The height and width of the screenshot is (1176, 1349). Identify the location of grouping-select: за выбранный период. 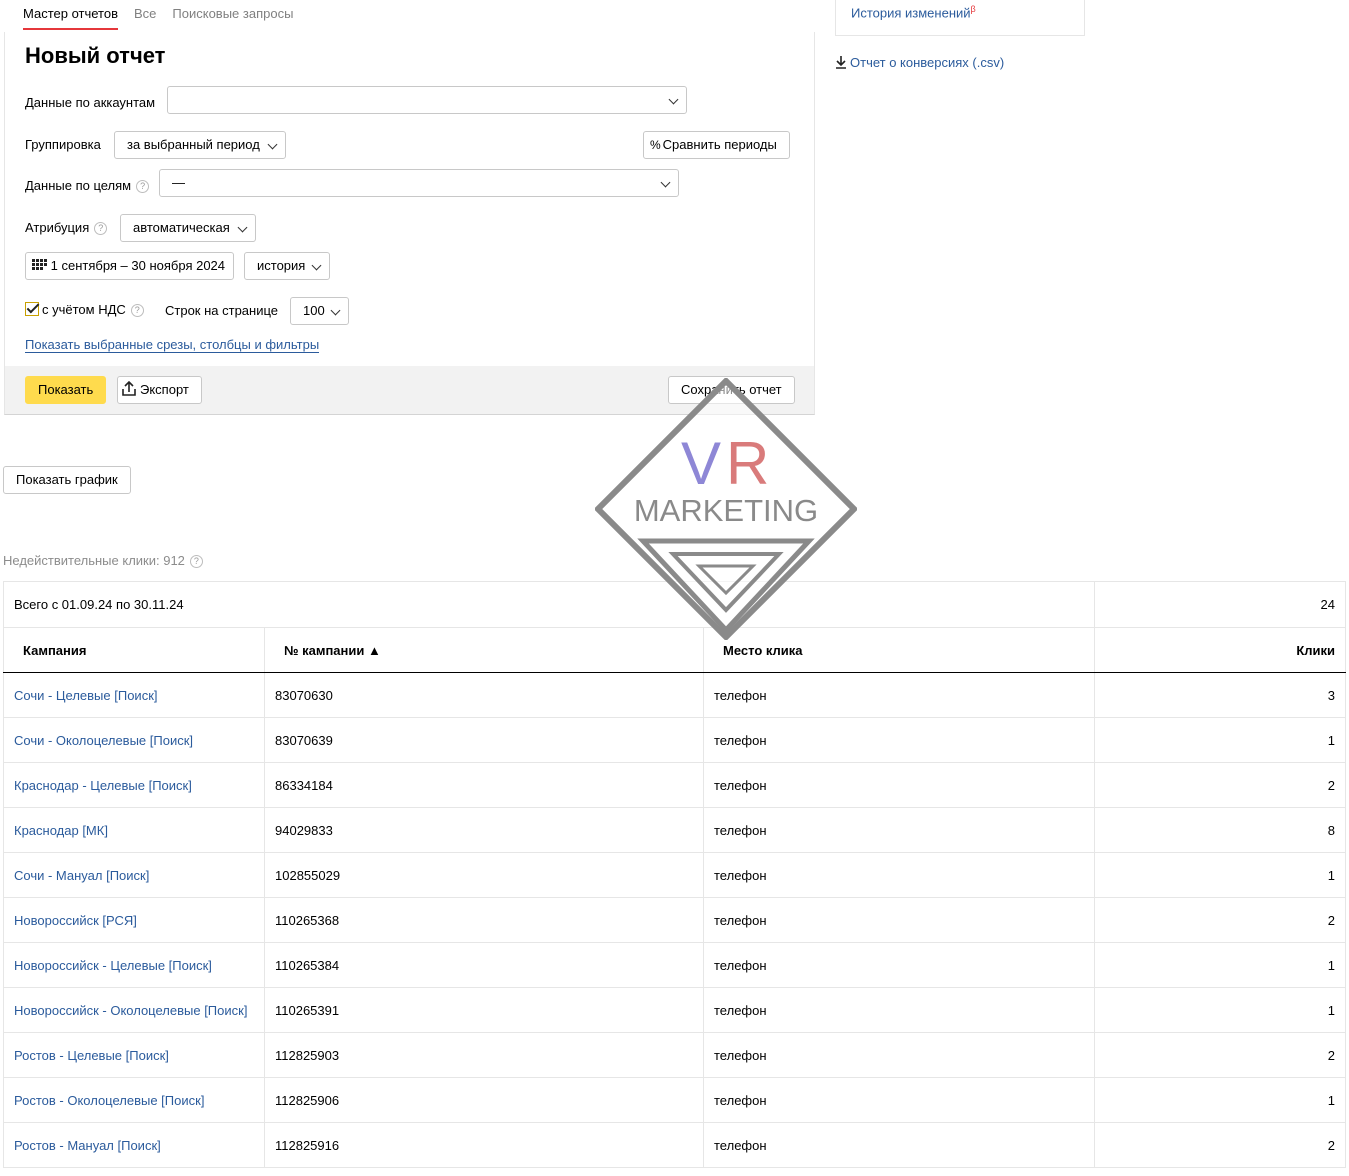
(200, 145).